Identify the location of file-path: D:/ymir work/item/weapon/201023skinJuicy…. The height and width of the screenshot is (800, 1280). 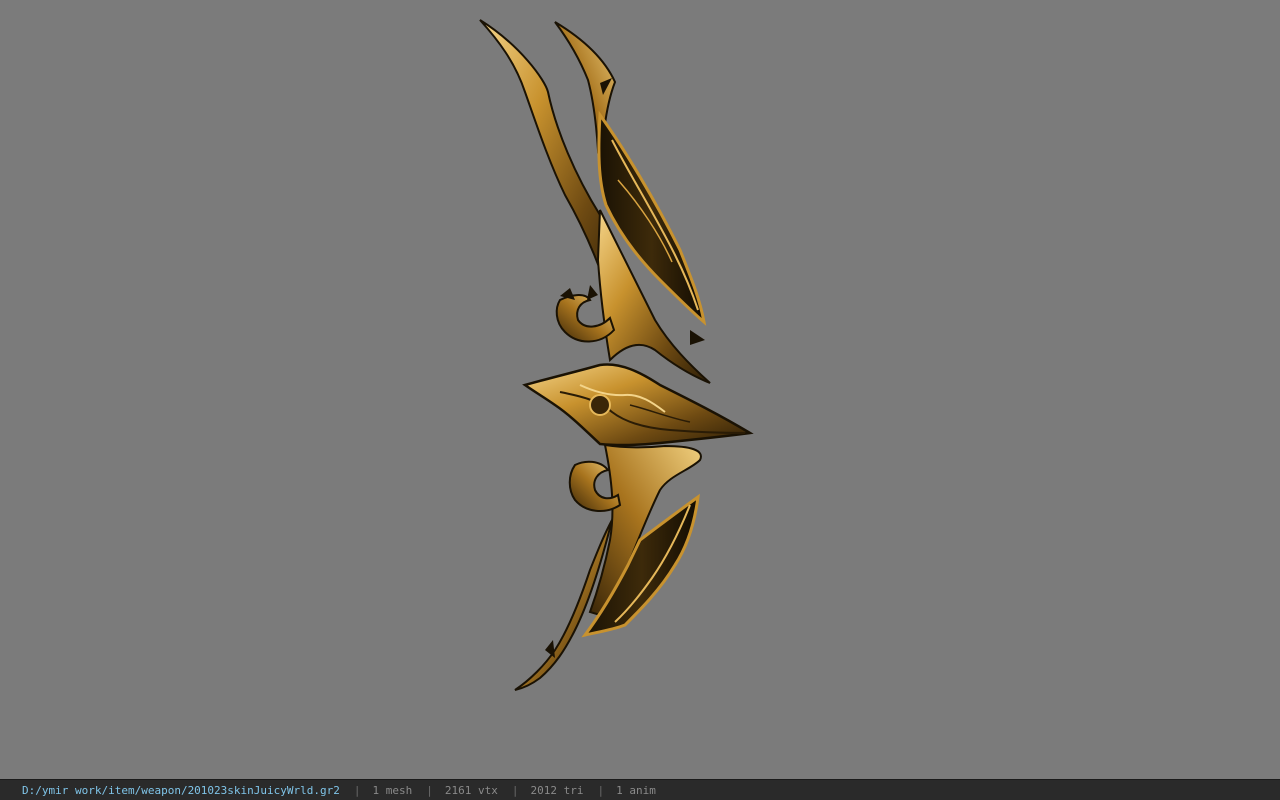
(181, 790).